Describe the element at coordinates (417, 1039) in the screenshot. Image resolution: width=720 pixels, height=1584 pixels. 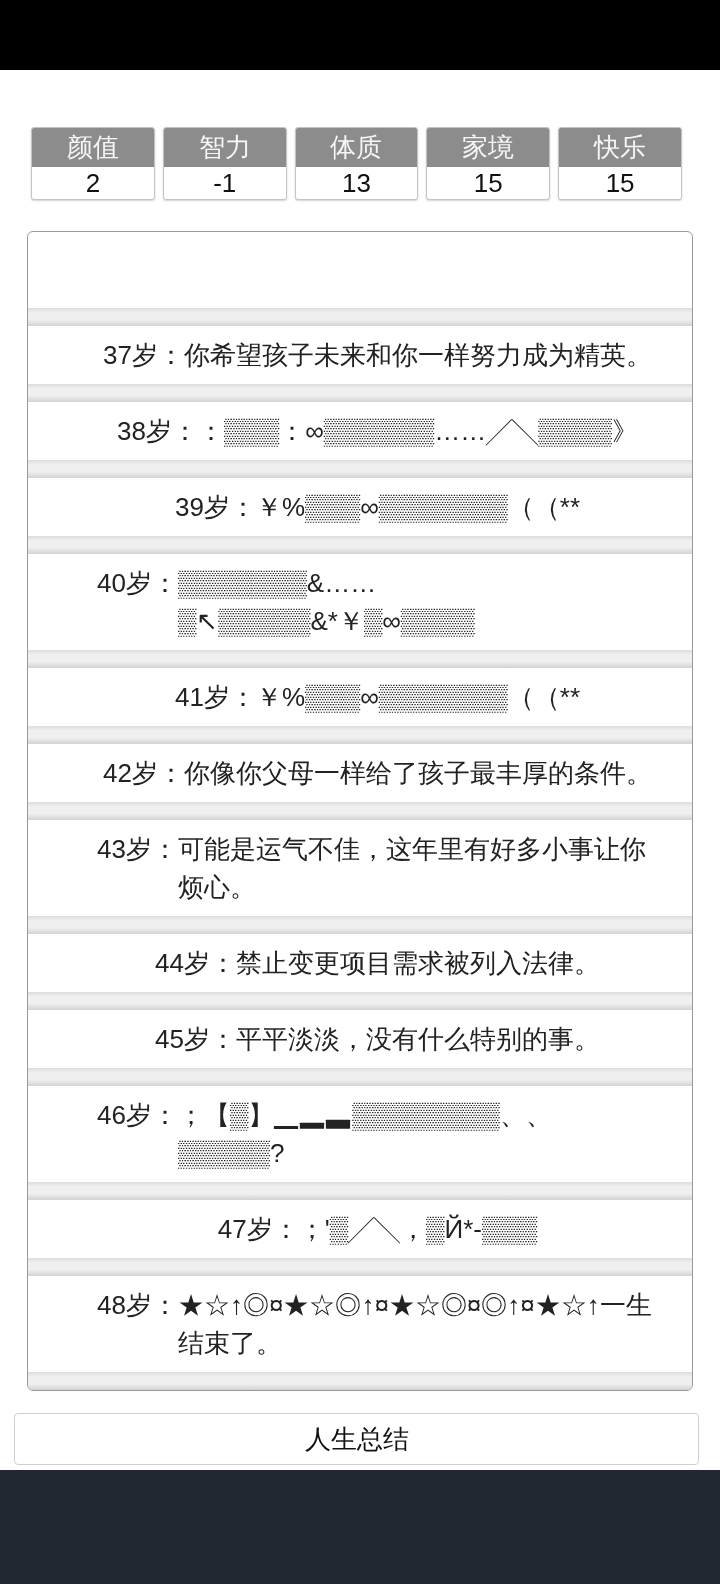
I see `event-text: 平平淡淡，没有什么特别的事。` at that location.